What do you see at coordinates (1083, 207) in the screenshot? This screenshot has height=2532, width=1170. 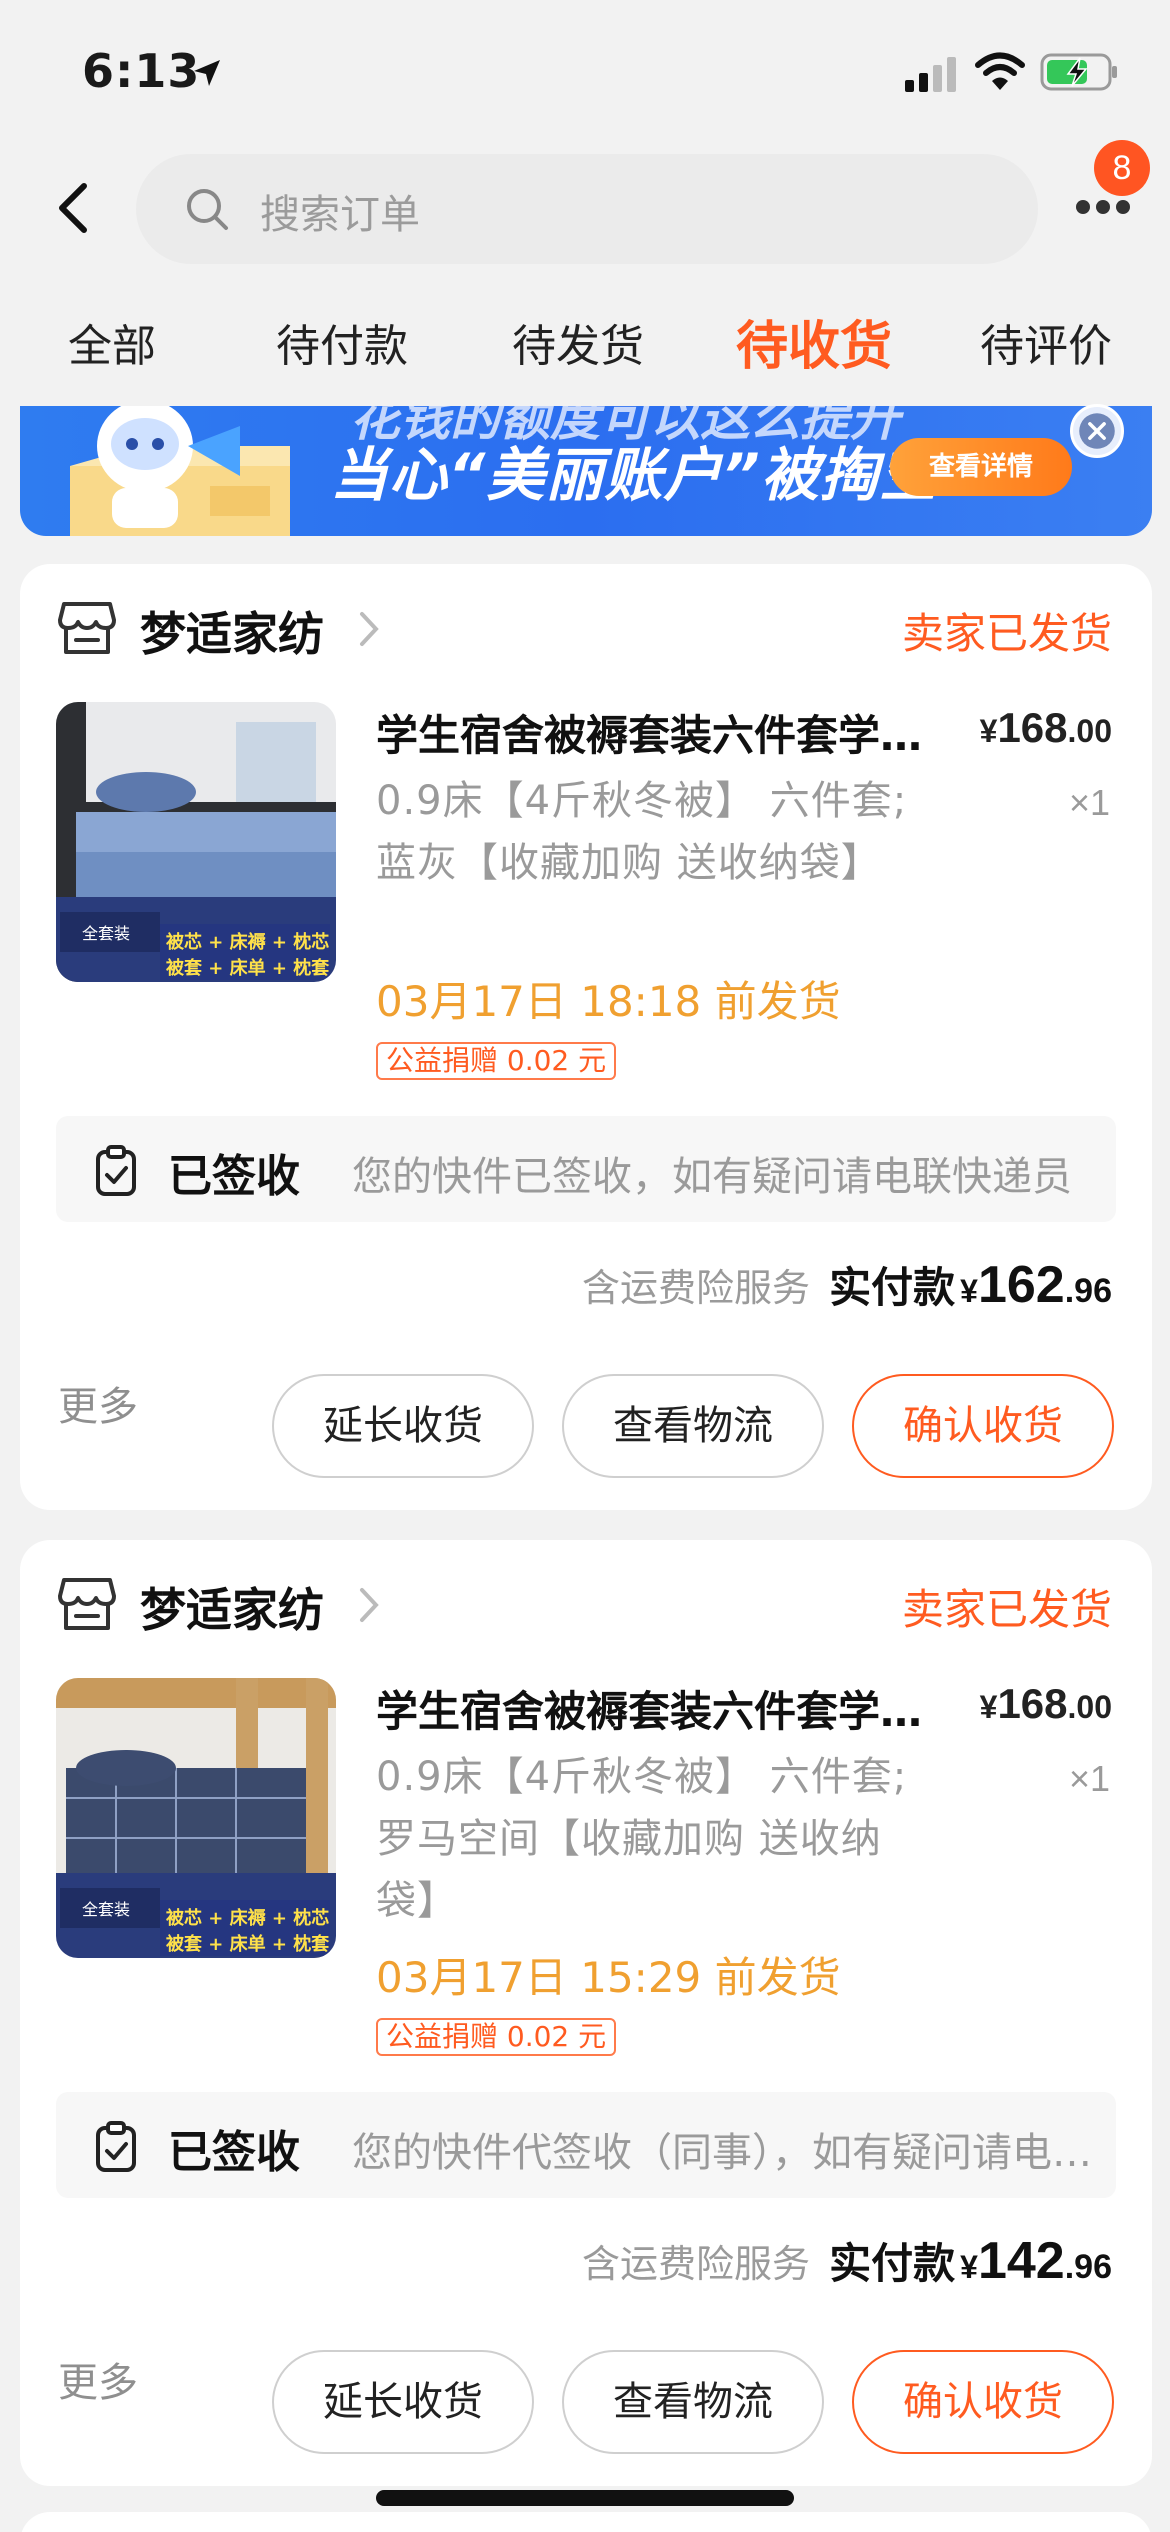 I see `more-dots-icon` at bounding box center [1083, 207].